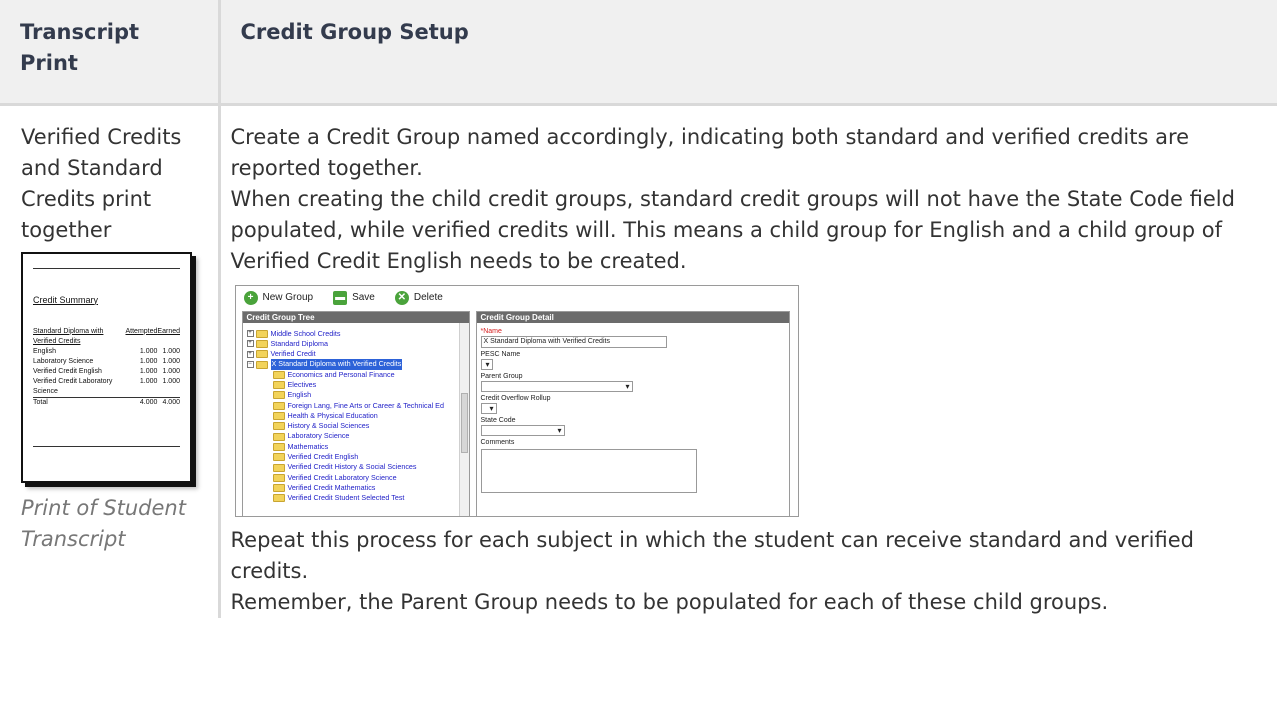 This screenshot has width=1277, height=714. What do you see at coordinates (498, 420) in the screenshot?
I see `state-code-label: State Code` at bounding box center [498, 420].